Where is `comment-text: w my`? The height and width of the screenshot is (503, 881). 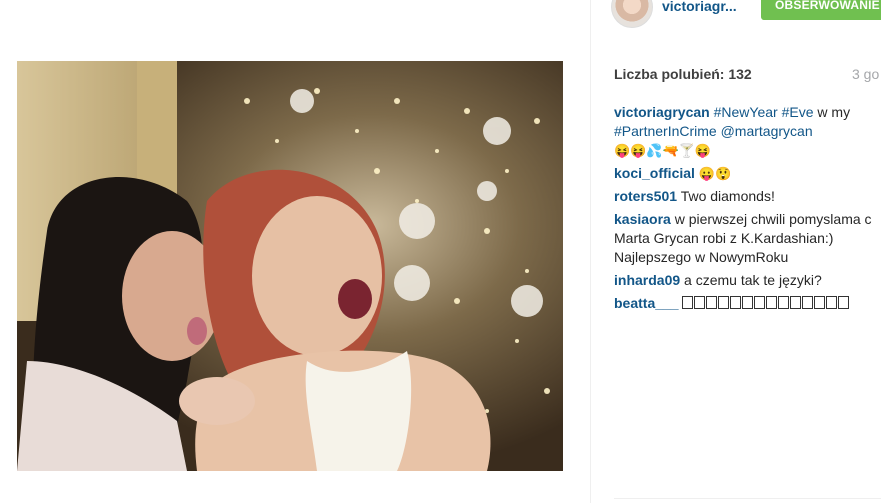
comment-text: w my is located at coordinates (834, 112).